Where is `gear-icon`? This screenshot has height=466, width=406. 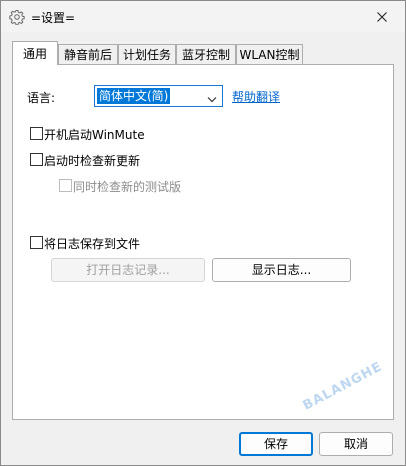 gear-icon is located at coordinates (17, 17).